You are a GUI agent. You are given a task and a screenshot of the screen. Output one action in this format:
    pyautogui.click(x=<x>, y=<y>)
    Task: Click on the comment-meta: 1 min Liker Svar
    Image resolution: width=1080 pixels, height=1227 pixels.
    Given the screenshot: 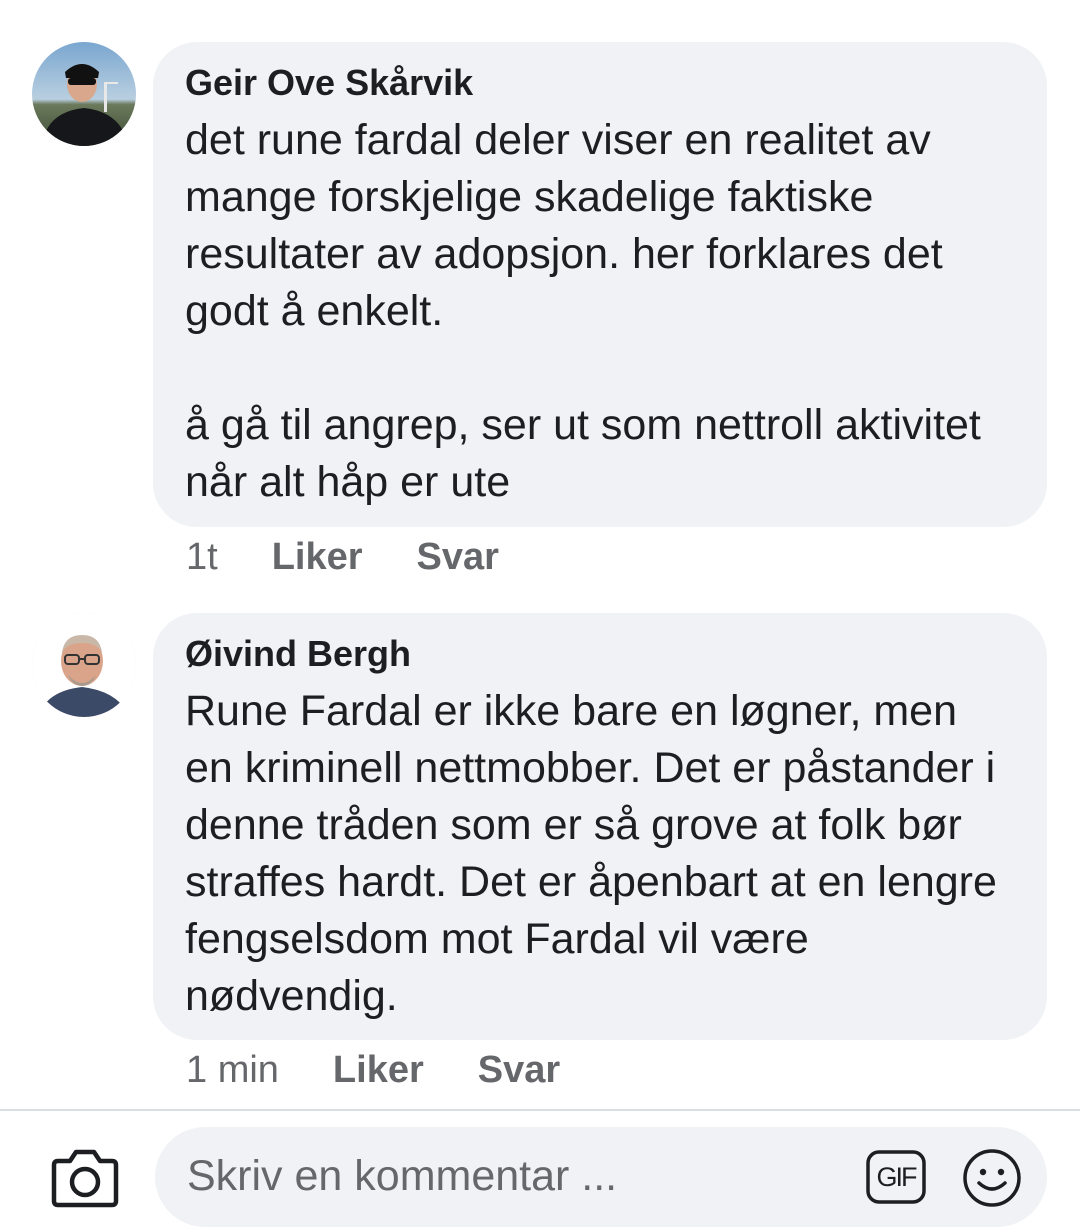 What is the action you would take?
    pyautogui.click(x=400, y=1070)
    